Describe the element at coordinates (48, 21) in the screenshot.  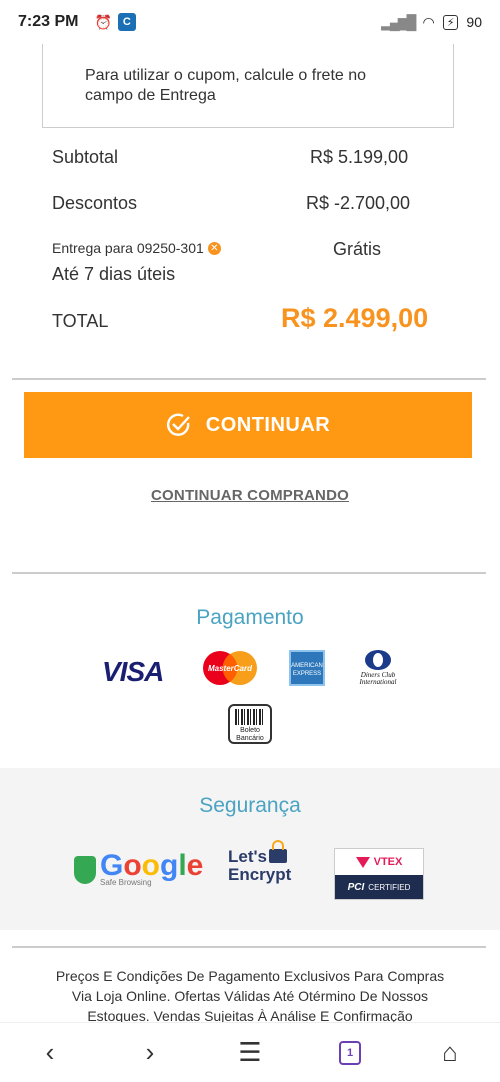
I see `status-time: 7:23 PM` at that location.